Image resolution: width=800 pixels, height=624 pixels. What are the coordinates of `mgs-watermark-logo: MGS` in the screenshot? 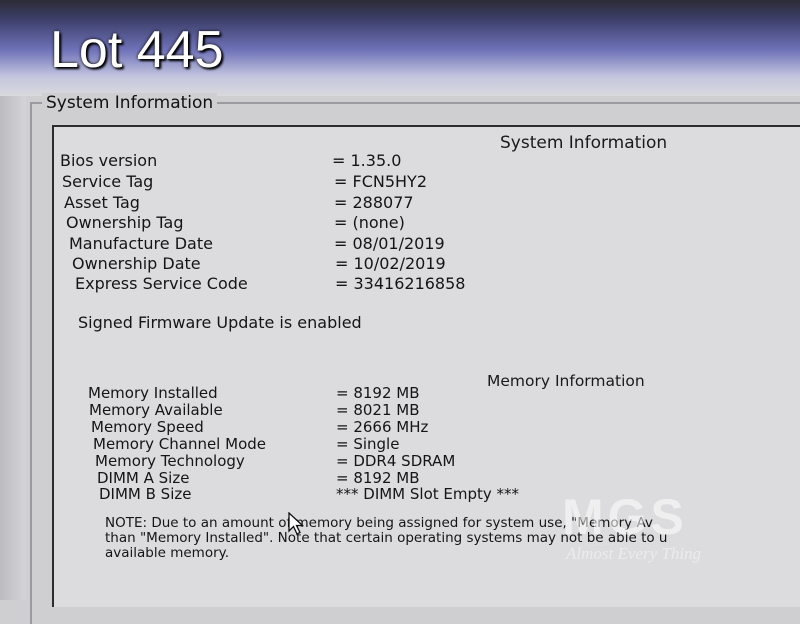 It's located at (625, 517).